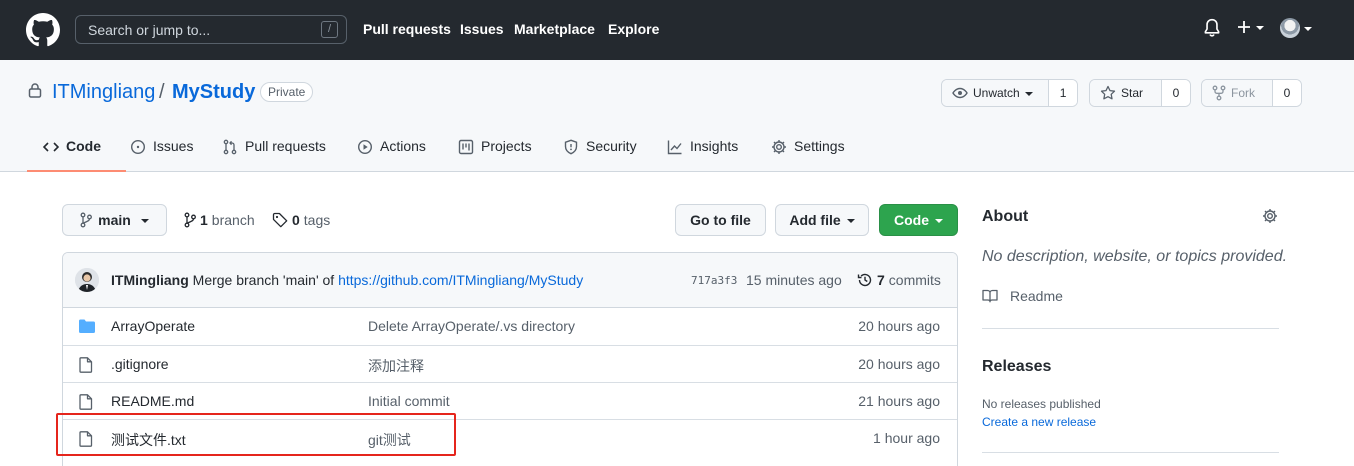 Image resolution: width=1354 pixels, height=466 pixels. I want to click on file-commit-message: 添加注释, so click(396, 366).